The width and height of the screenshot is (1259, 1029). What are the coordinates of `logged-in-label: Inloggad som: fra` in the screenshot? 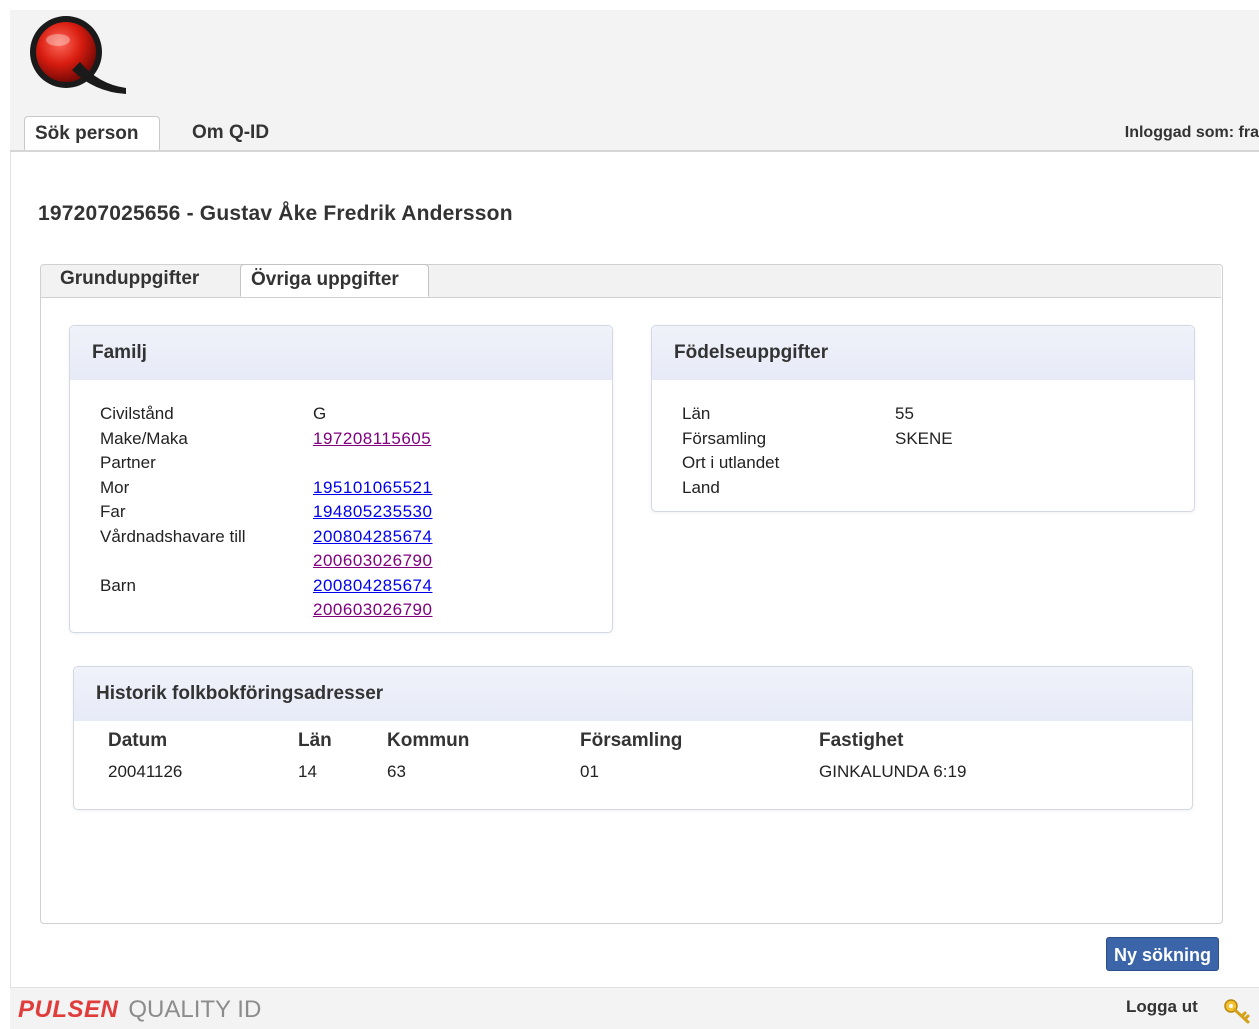 It's located at (1191, 132).